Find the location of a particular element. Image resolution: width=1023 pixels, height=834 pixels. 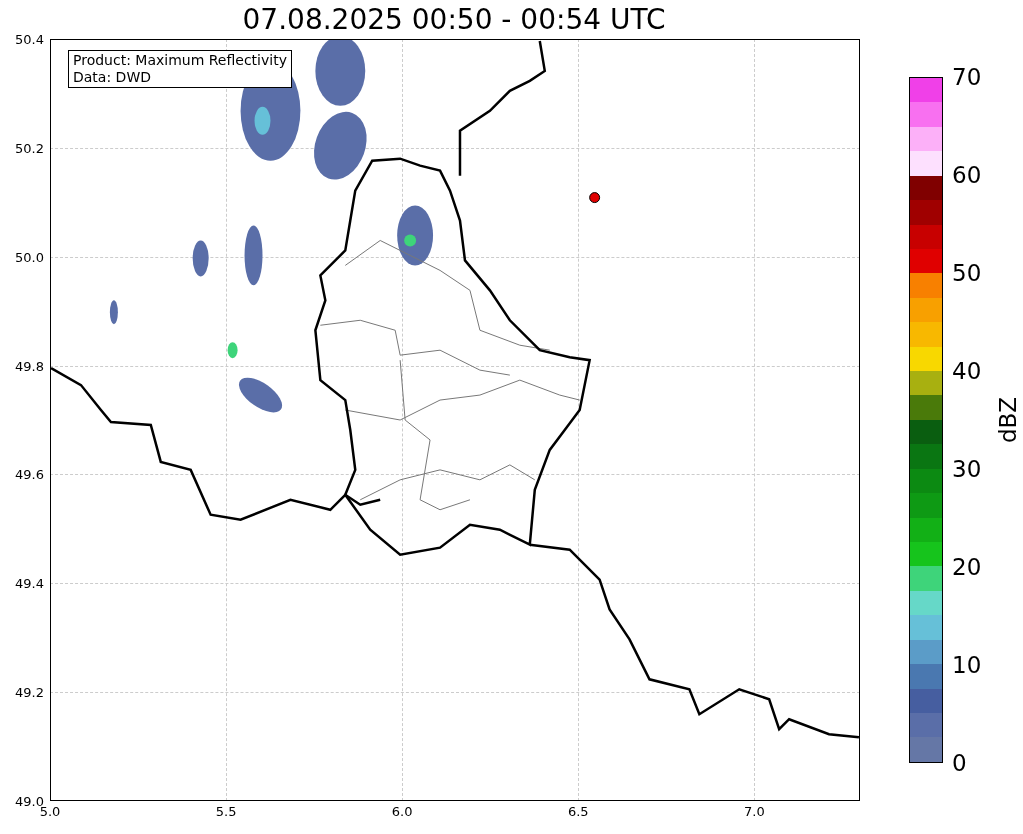

x-tick-label: 6.5 is located at coordinates (578, 811).